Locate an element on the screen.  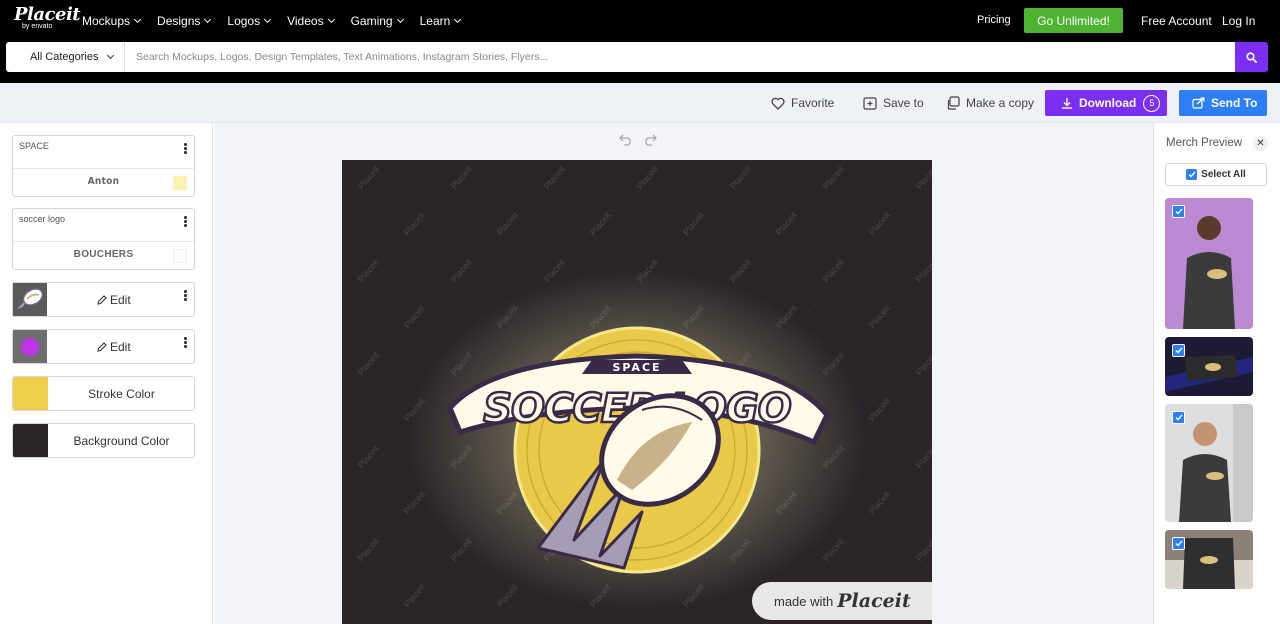
select-all-checkbox: Select All is located at coordinates (1216, 174).